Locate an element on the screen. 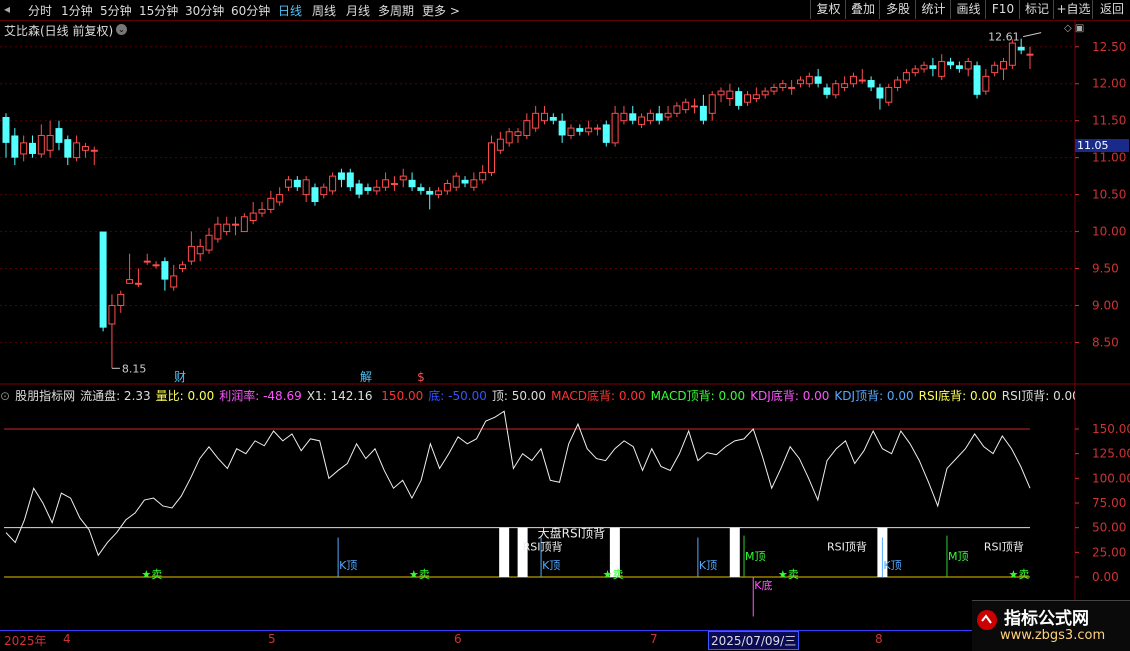 This screenshot has height=651, width=1130. cursor-date: 2025/07/09/三 is located at coordinates (754, 640).